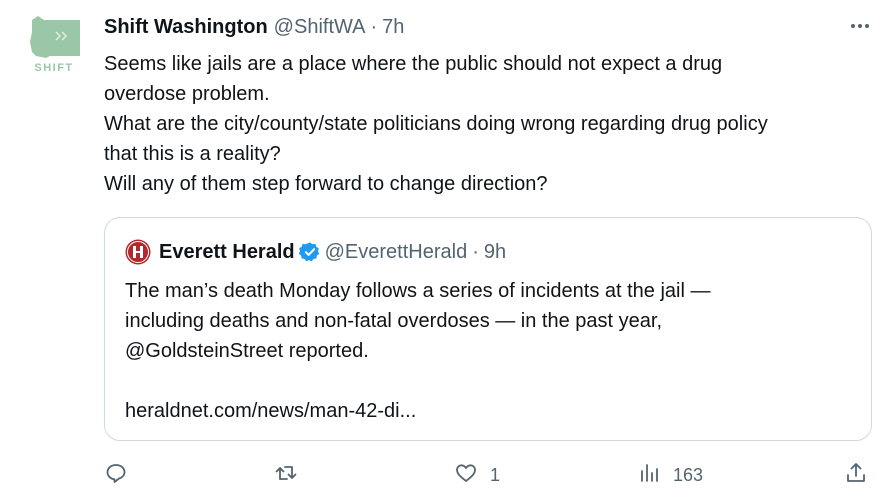 The width and height of the screenshot is (892, 500). Describe the element at coordinates (466, 475) in the screenshot. I see `heart-icon` at that location.